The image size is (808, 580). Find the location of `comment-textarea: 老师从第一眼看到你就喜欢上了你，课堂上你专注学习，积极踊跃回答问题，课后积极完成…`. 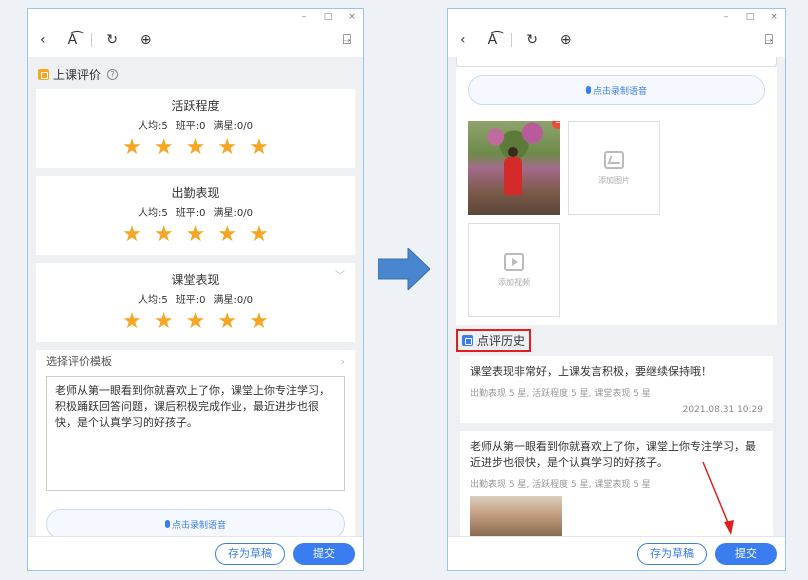

comment-textarea: 老师从第一眼看到你就喜欢上了你，课堂上你专注学习，积极踊跃回答问题，课后积极完成… is located at coordinates (195, 433).